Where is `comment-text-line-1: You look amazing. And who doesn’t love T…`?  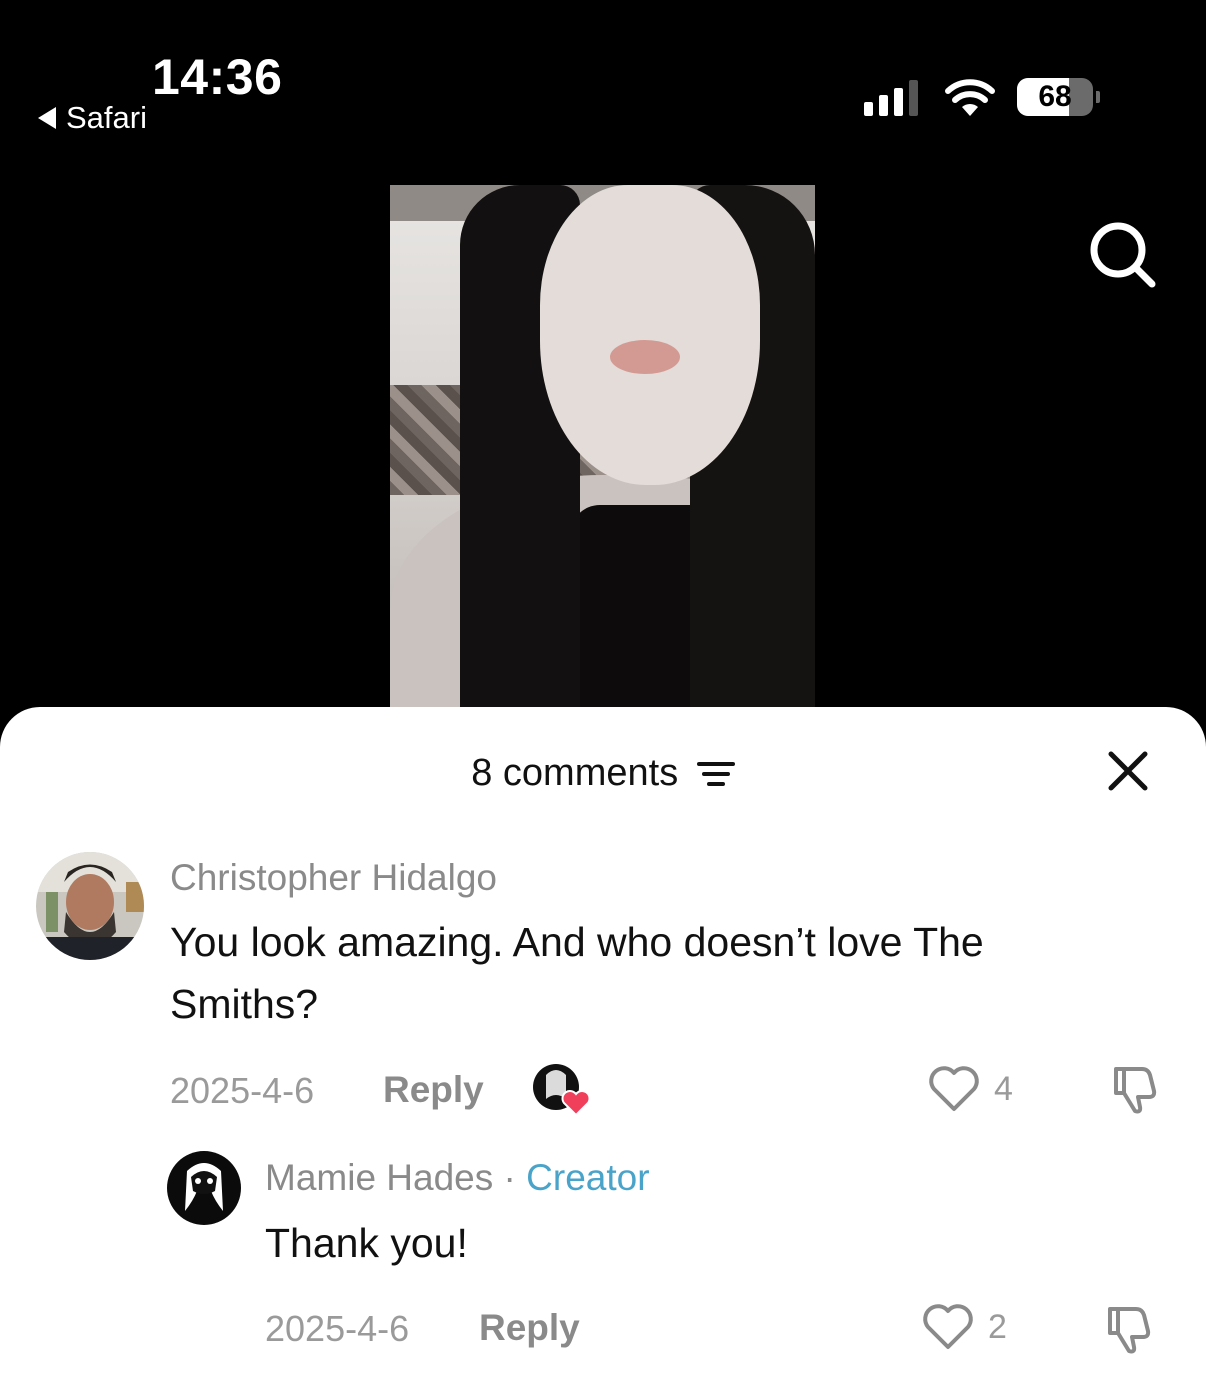 comment-text-line-1: You look amazing. And who doesn’t love T… is located at coordinates (577, 942).